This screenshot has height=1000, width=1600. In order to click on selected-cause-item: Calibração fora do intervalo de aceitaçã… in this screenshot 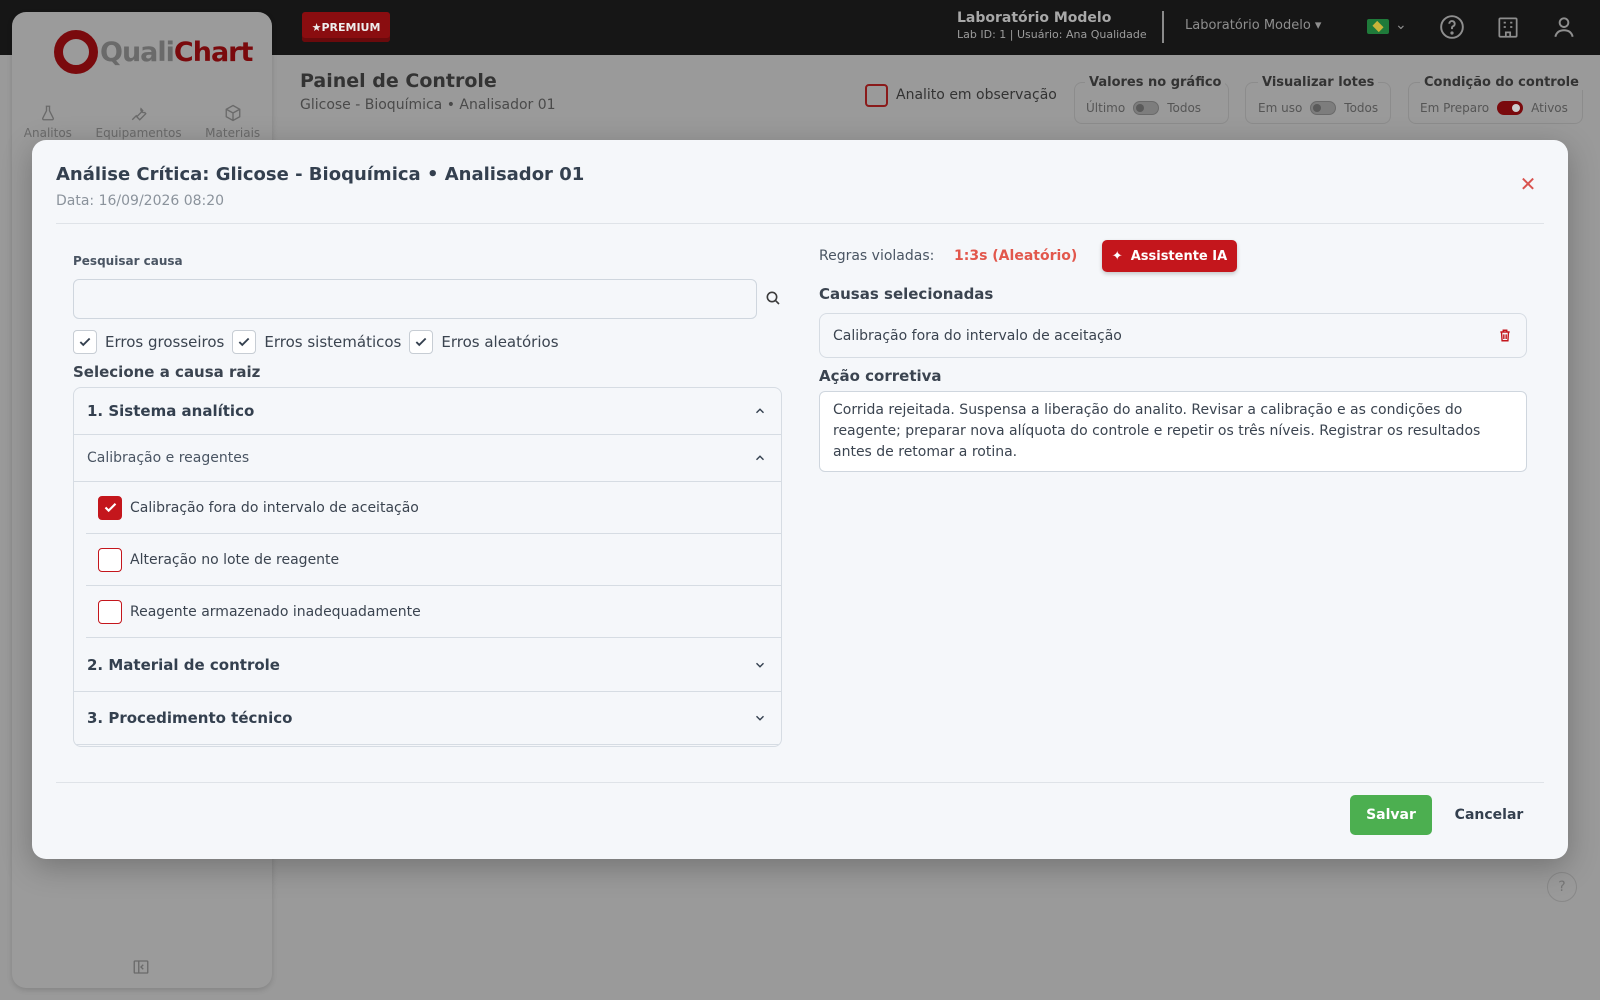, I will do `click(1173, 335)`.